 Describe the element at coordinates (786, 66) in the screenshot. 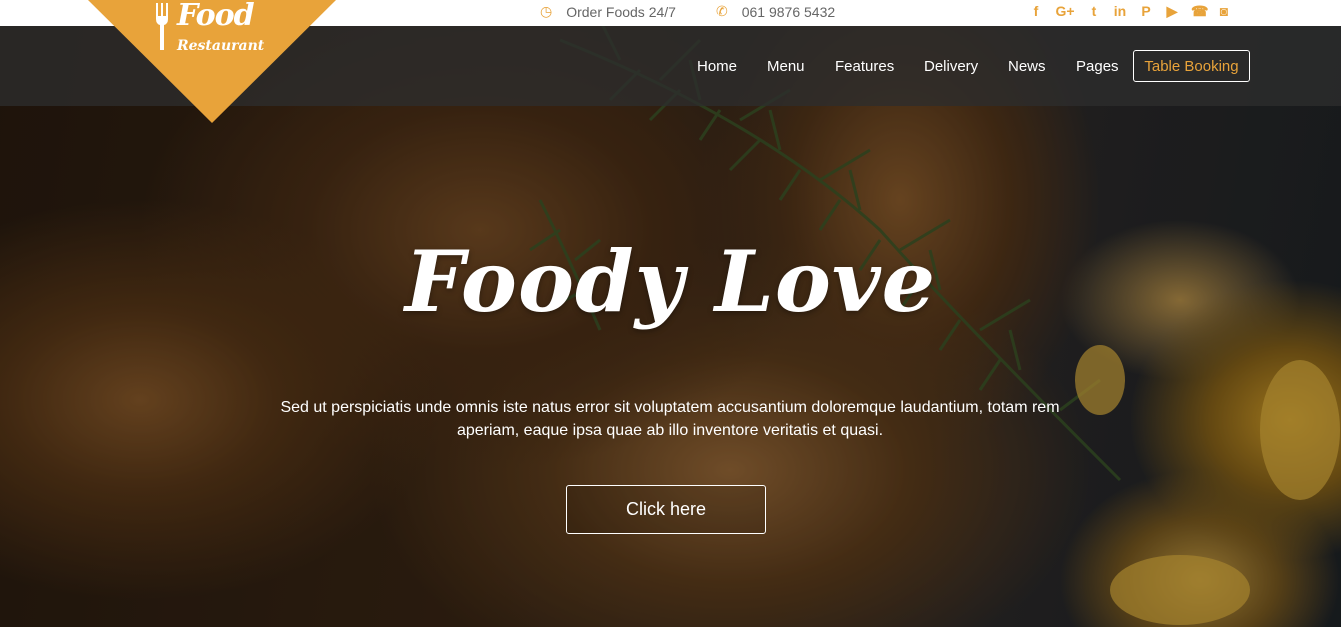

I see `nav-menu: Menu` at that location.